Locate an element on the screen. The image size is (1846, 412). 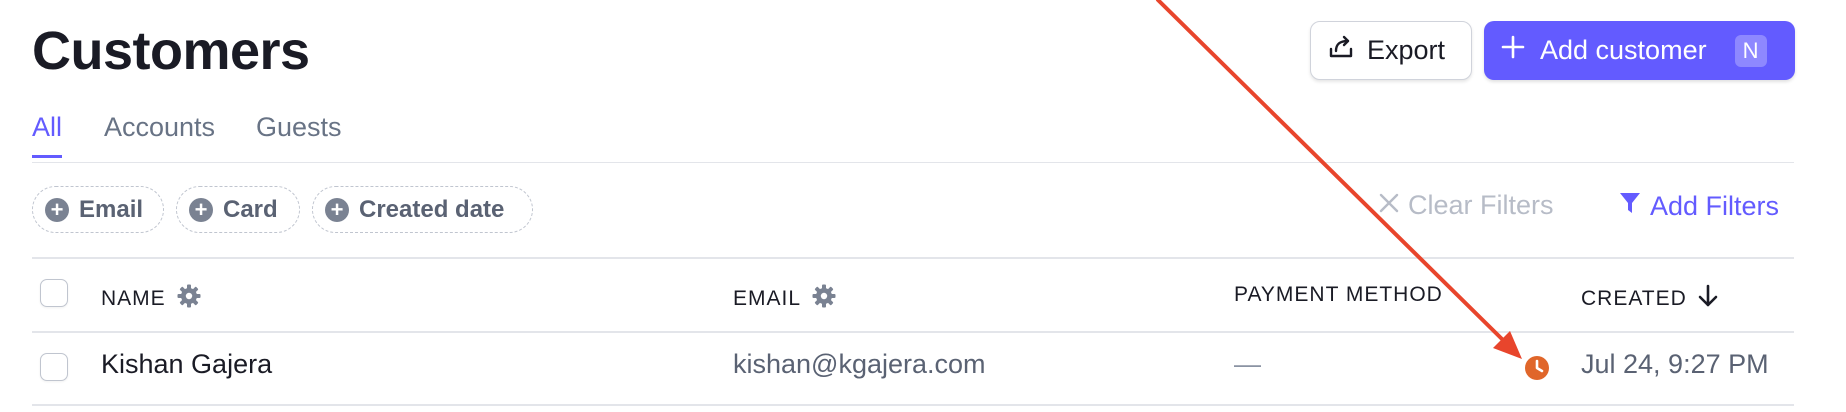
filter-chip-label: Card is located at coordinates (250, 209).